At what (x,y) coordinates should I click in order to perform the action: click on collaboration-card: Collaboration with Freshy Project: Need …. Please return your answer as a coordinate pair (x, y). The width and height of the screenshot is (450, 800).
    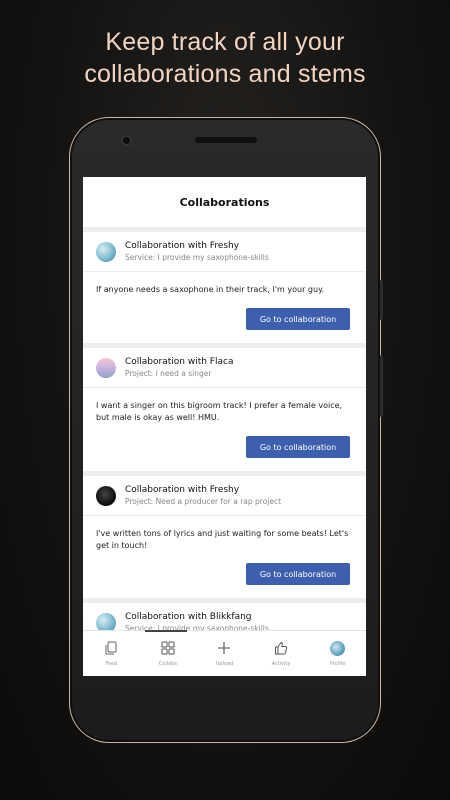
    Looking at the image, I should click on (224, 537).